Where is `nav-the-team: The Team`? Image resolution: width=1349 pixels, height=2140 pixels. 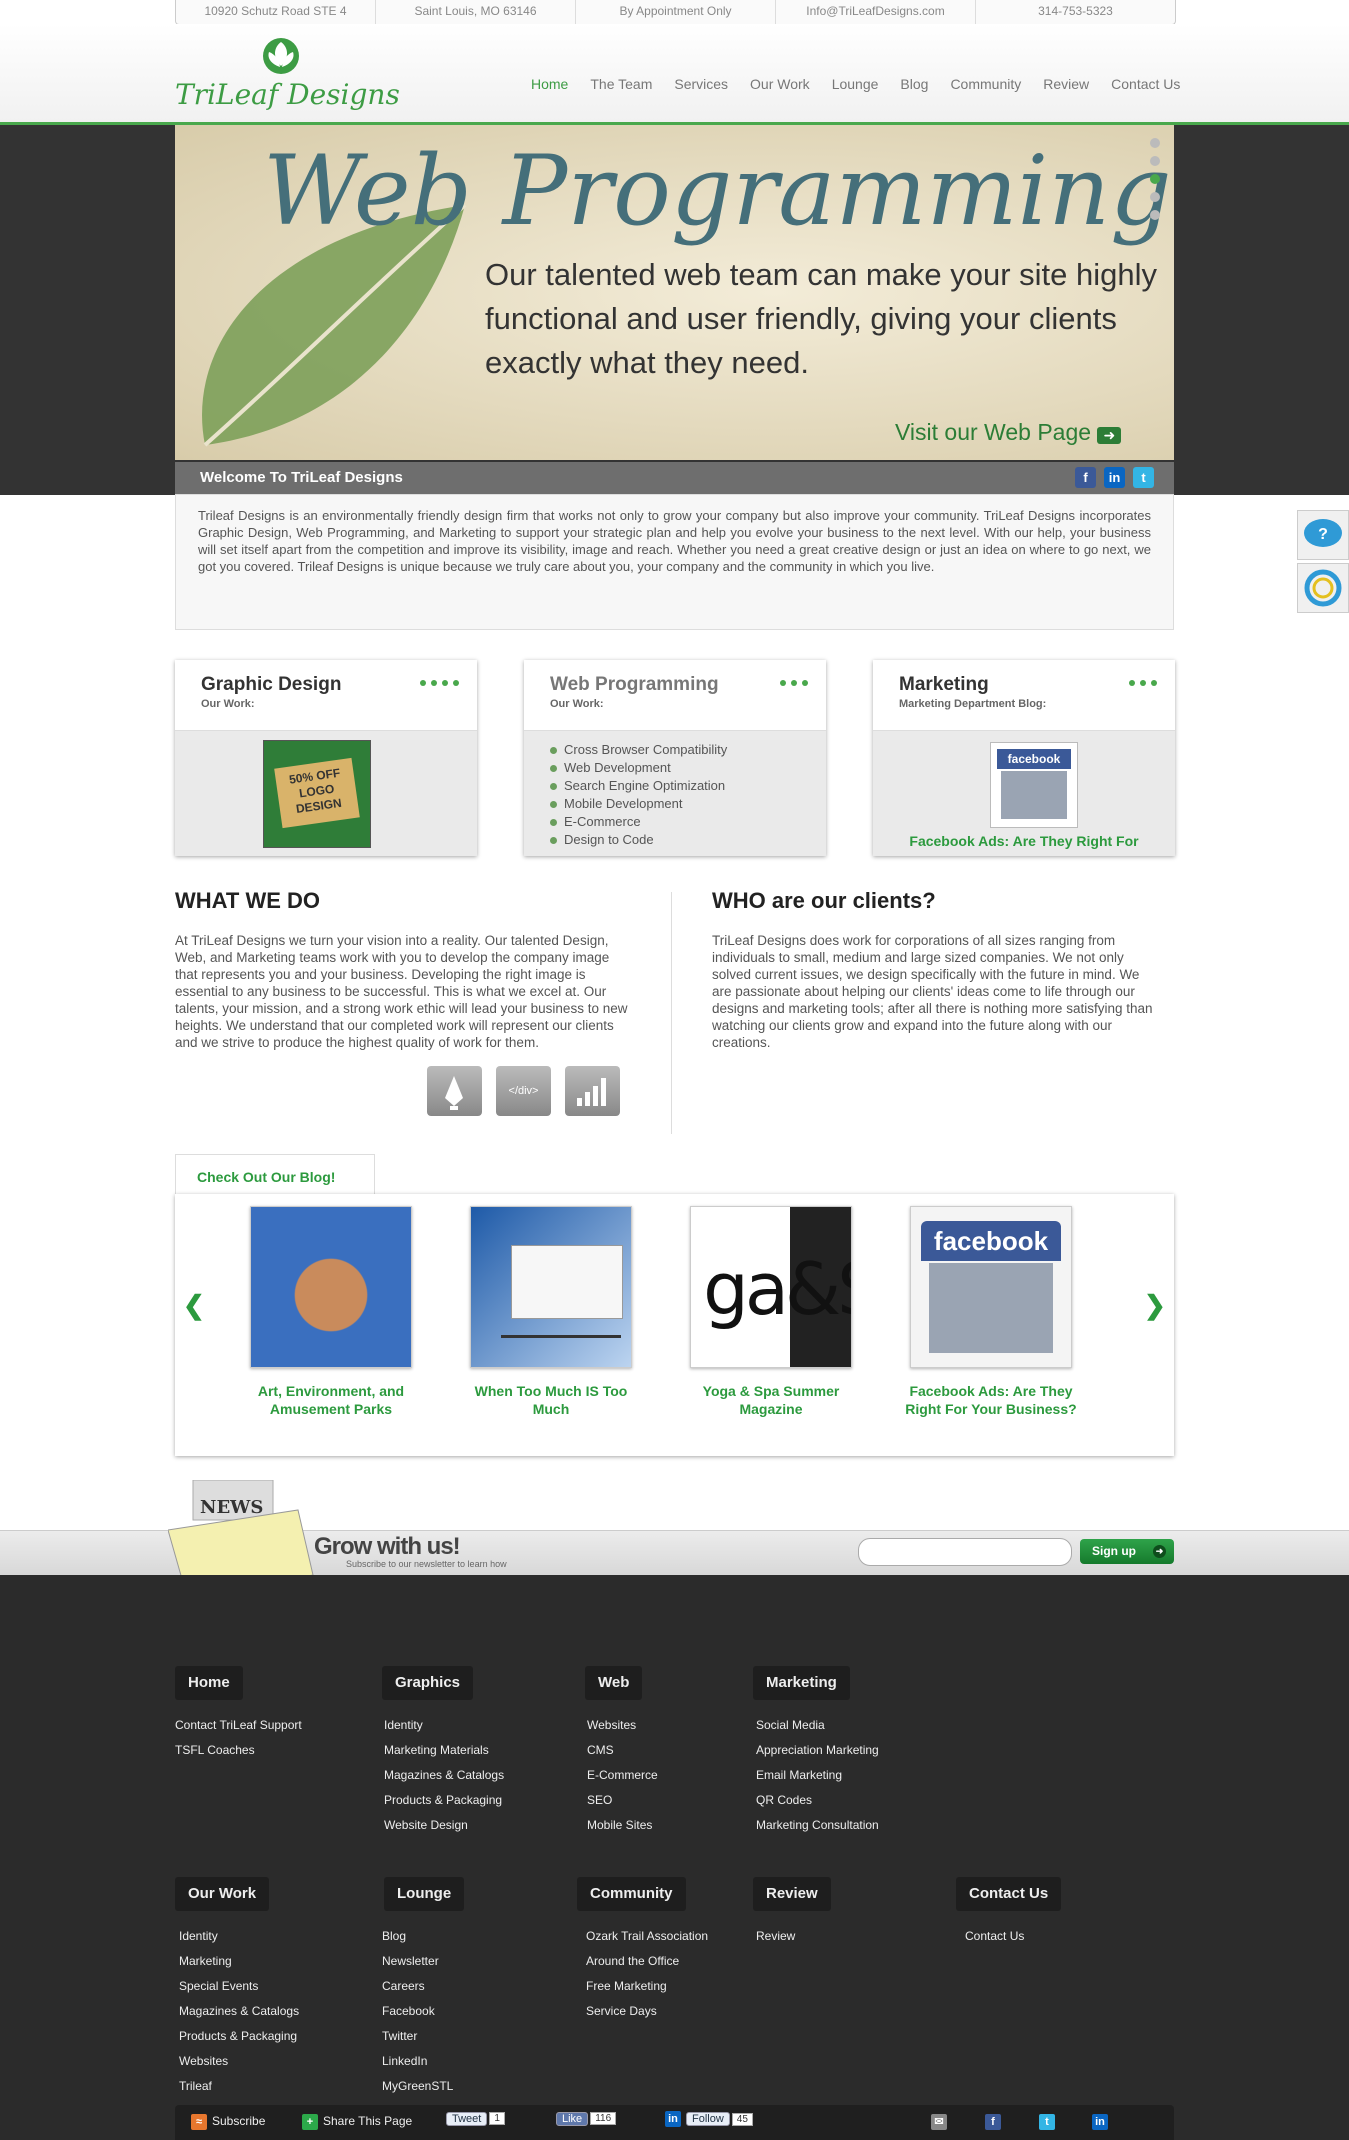 nav-the-team: The Team is located at coordinates (621, 84).